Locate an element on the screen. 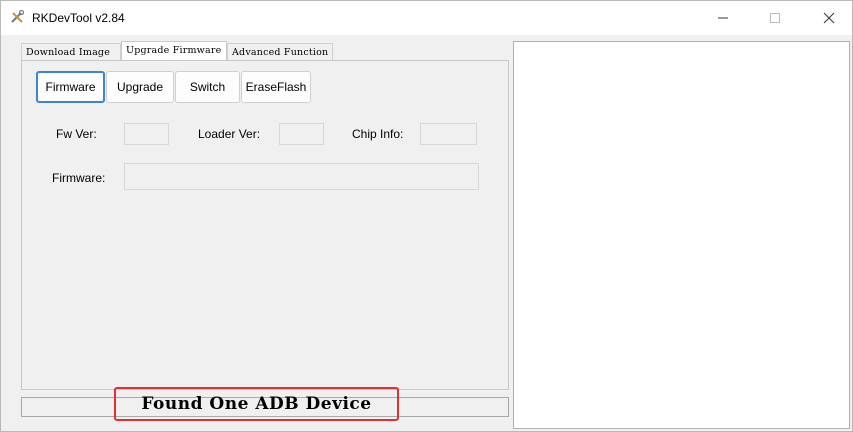  close-button is located at coordinates (829, 18).